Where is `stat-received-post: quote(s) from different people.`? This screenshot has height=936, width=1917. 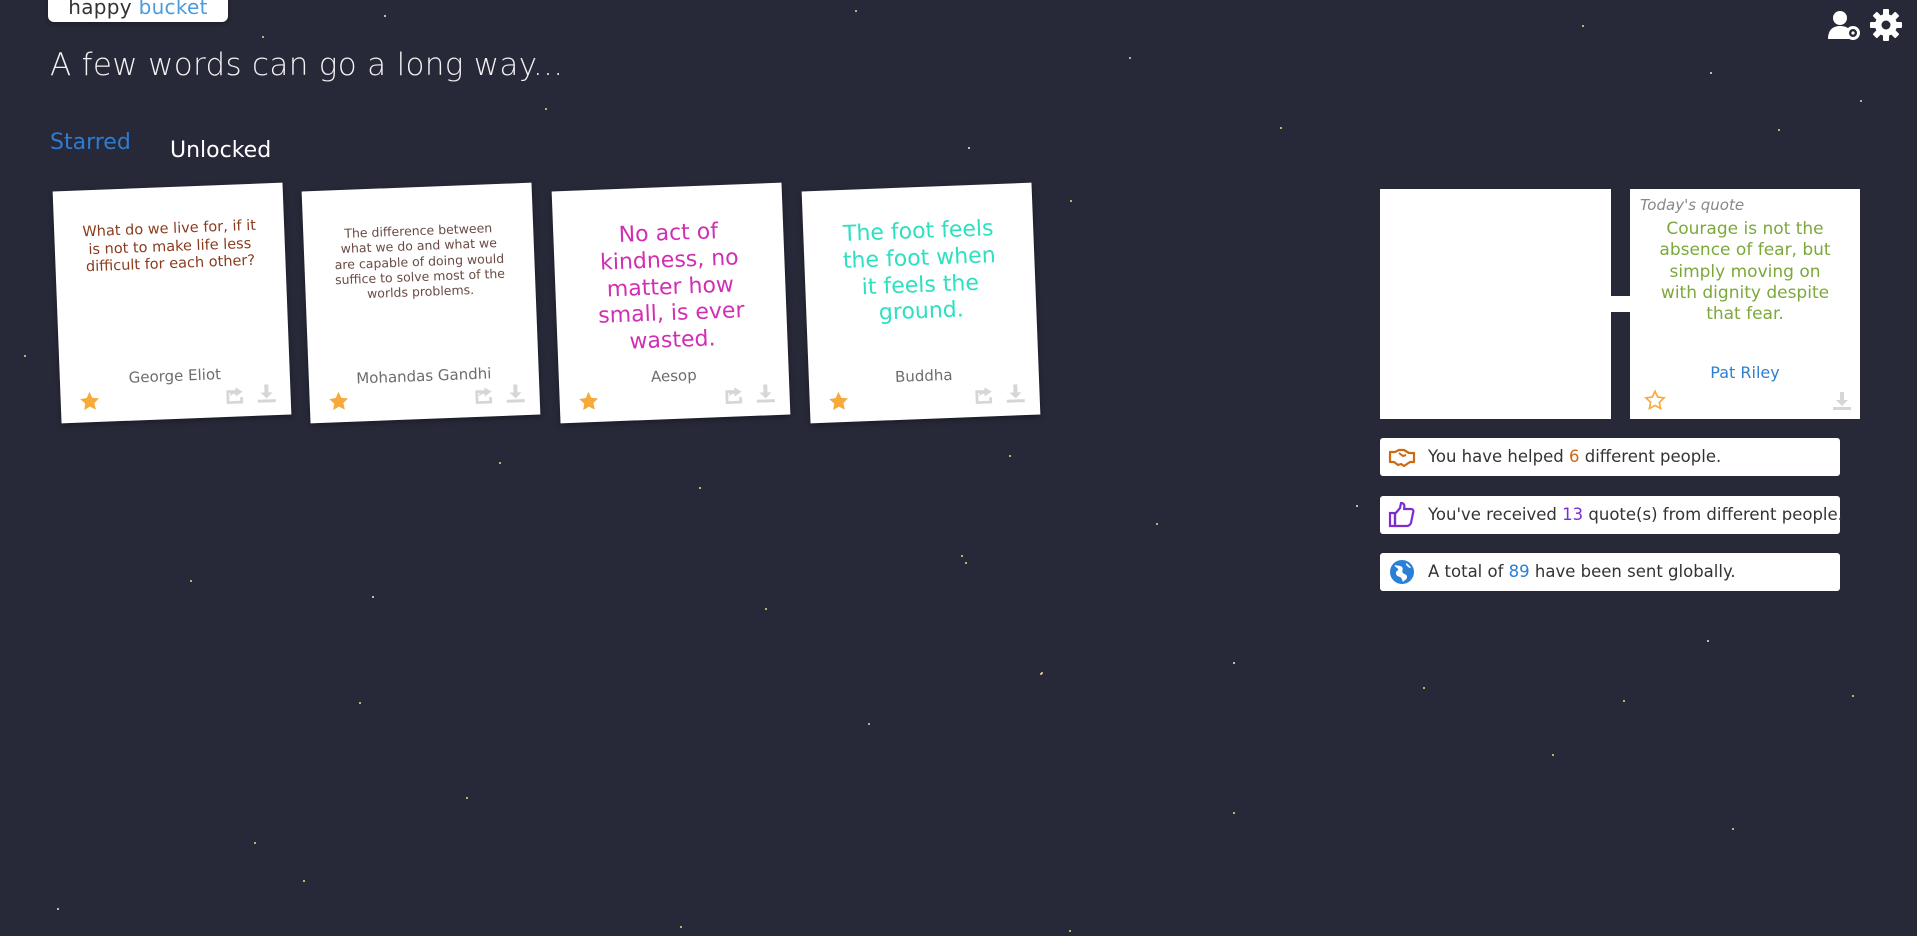
stat-received-post: quote(s) from different people. is located at coordinates (1715, 514).